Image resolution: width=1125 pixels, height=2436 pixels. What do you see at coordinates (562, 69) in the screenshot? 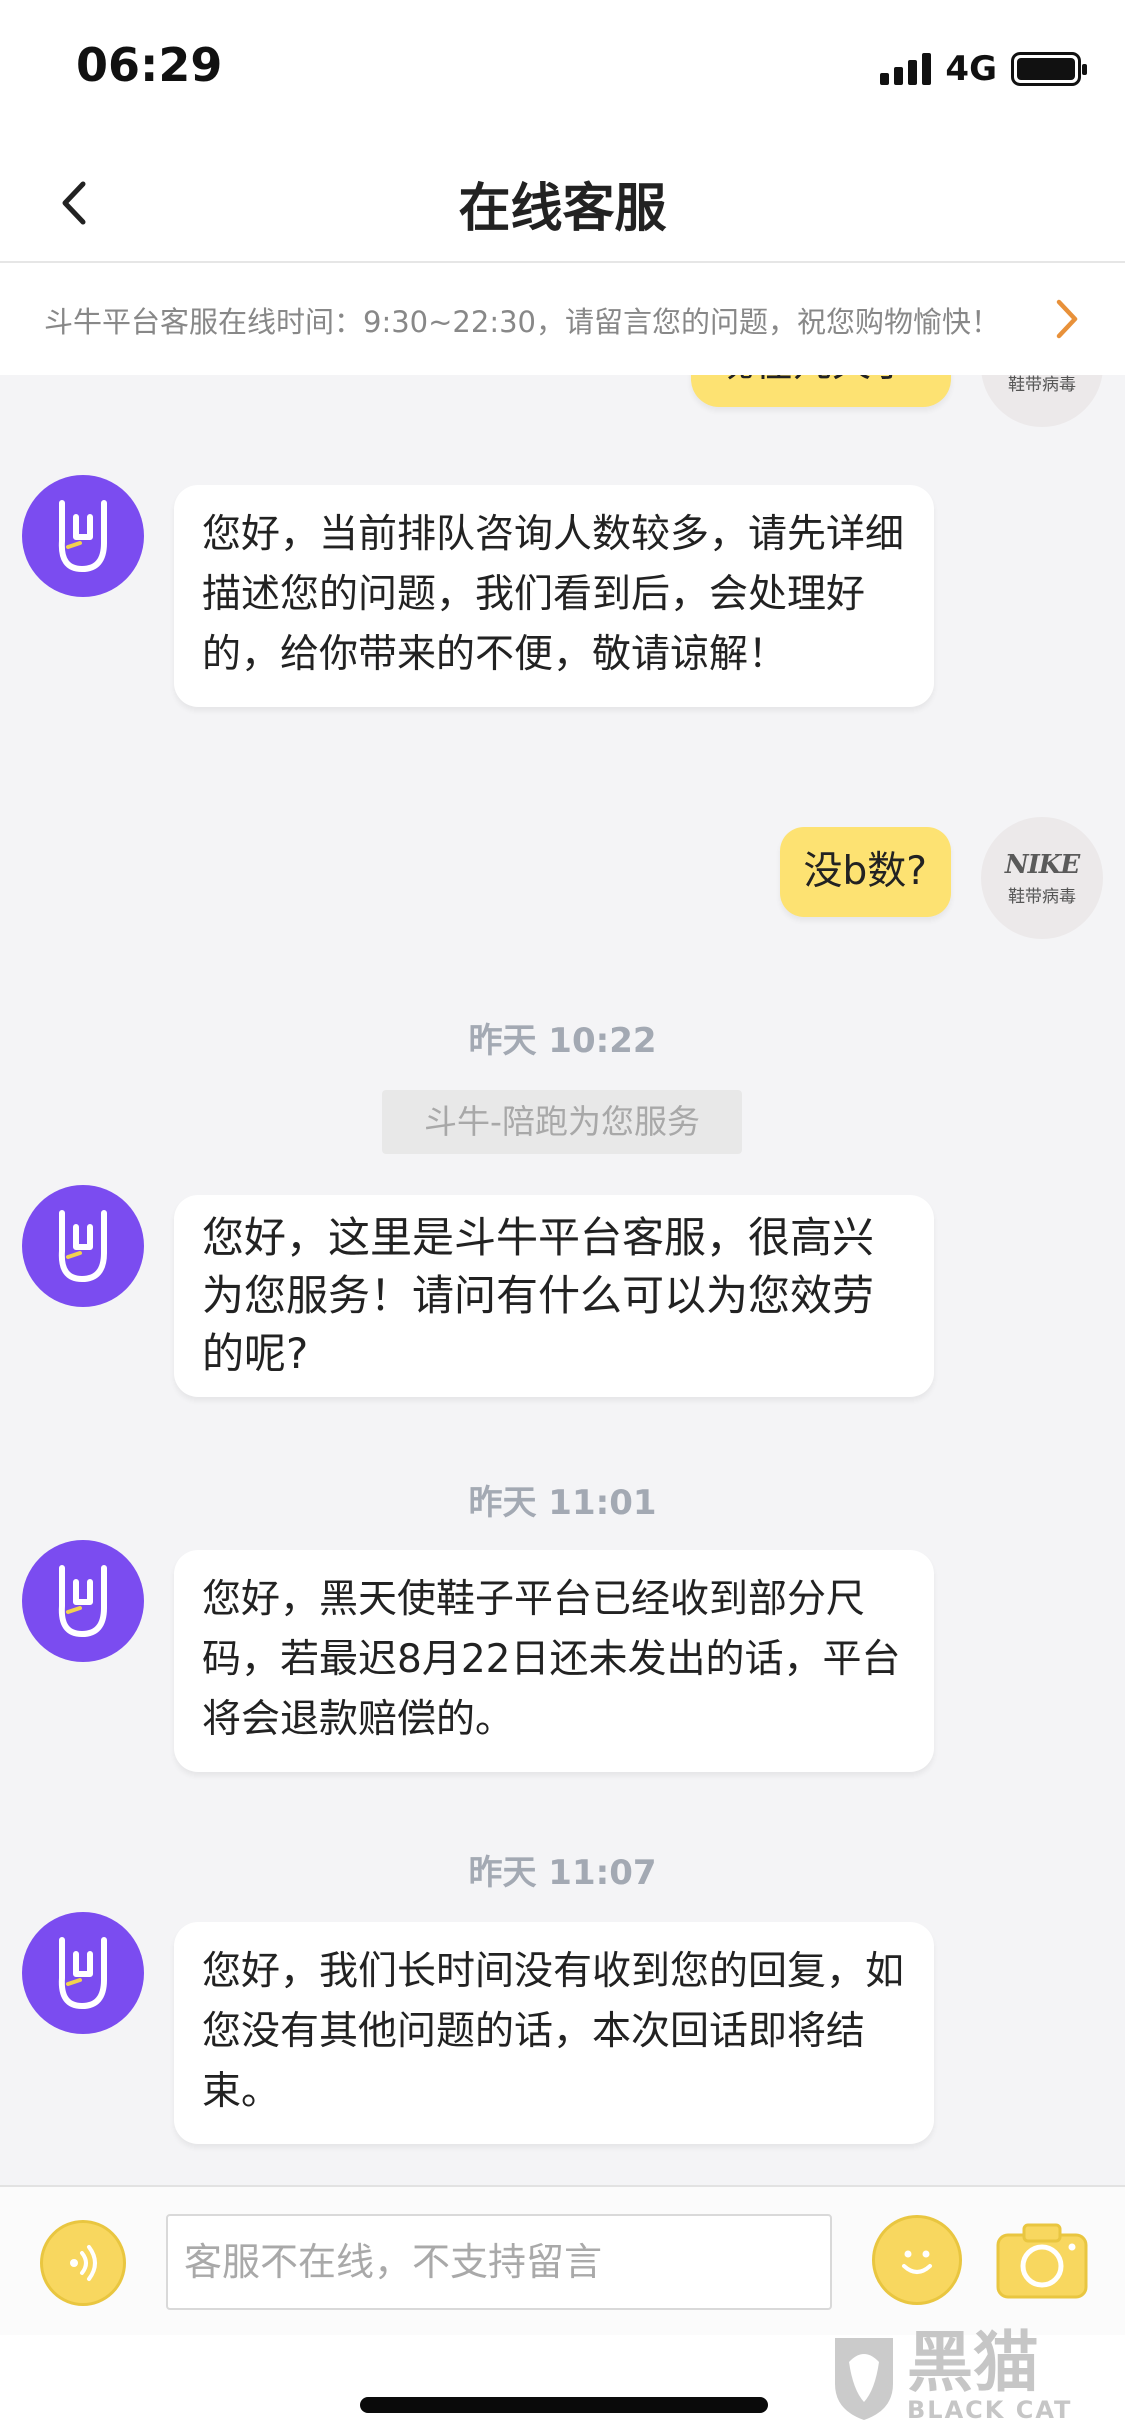
I see `status-bar: 06:29 4G` at bounding box center [562, 69].